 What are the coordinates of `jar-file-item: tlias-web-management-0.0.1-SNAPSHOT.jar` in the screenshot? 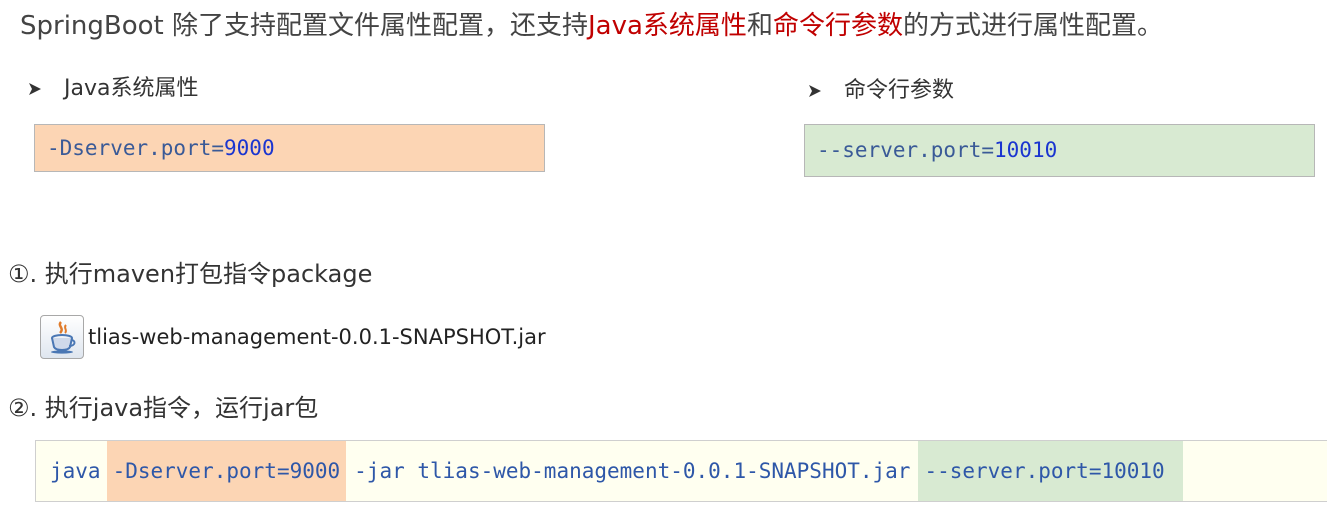 It's located at (293, 337).